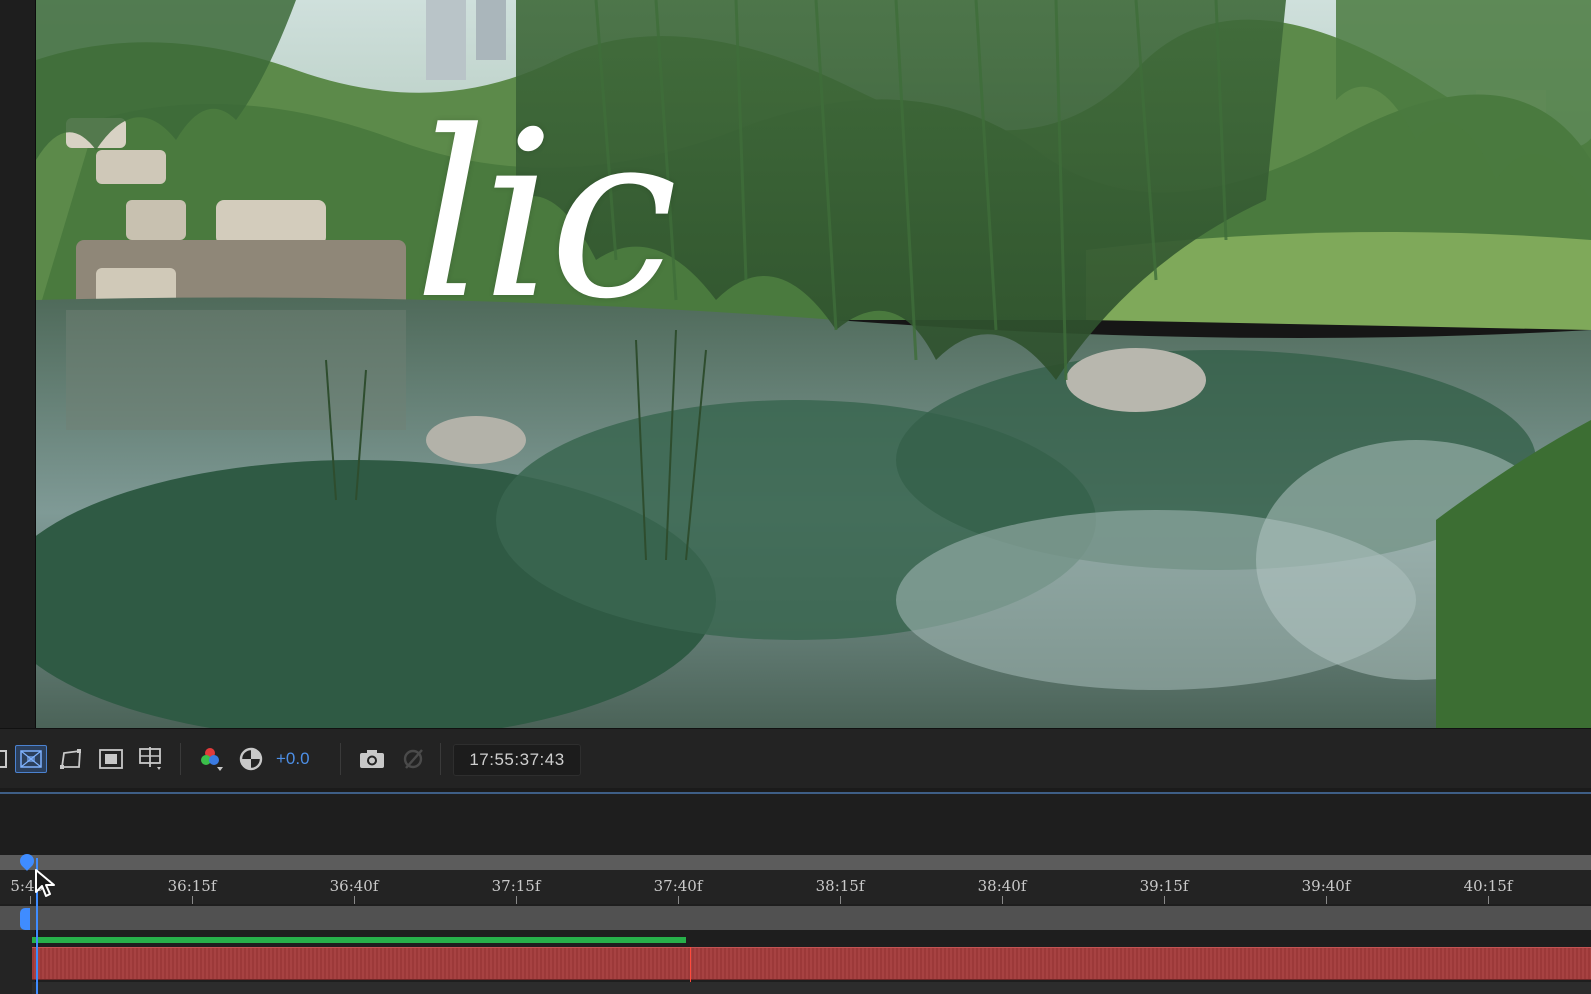 Image resolution: width=1591 pixels, height=994 pixels. I want to click on work-area-start-handle, so click(25, 919).